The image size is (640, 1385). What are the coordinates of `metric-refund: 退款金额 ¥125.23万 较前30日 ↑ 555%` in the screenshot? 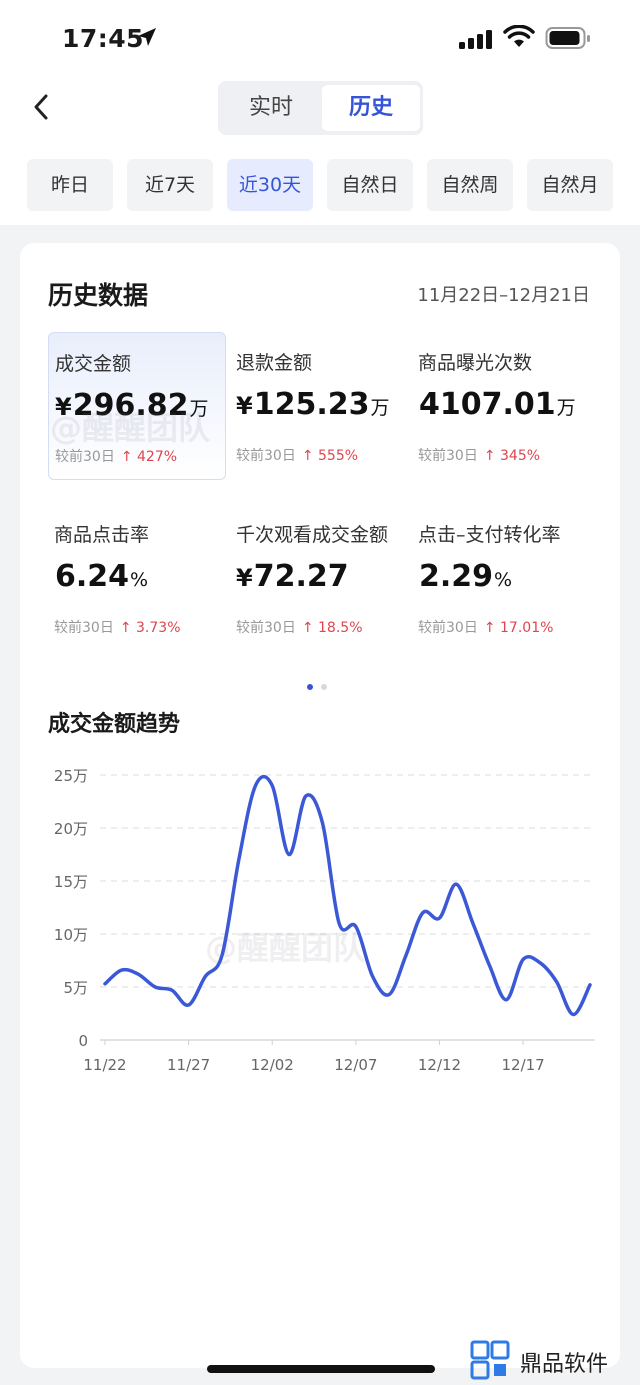 It's located at (319, 406).